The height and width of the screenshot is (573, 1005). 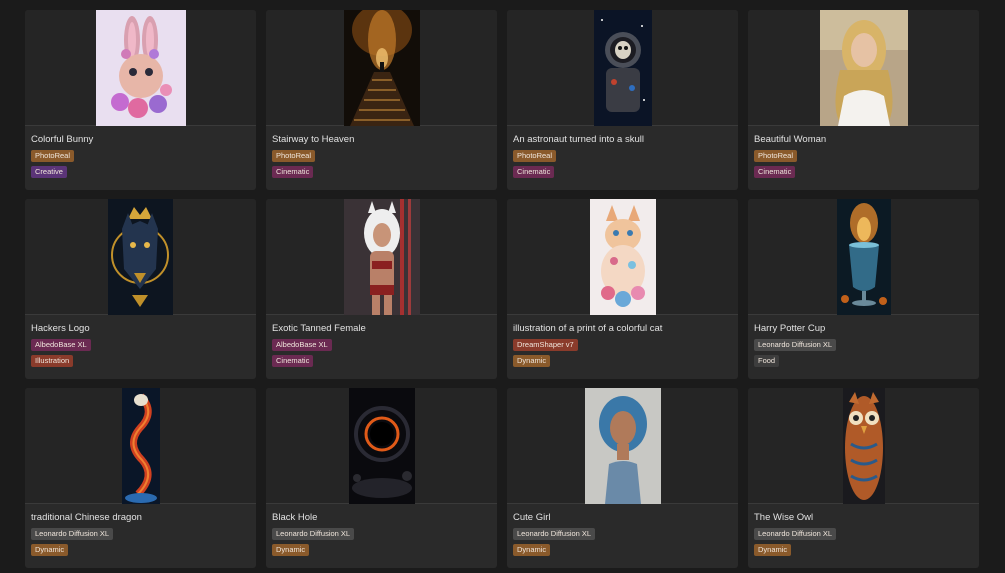 What do you see at coordinates (319, 328) in the screenshot?
I see `card-title: Exotic Tanned Female` at bounding box center [319, 328].